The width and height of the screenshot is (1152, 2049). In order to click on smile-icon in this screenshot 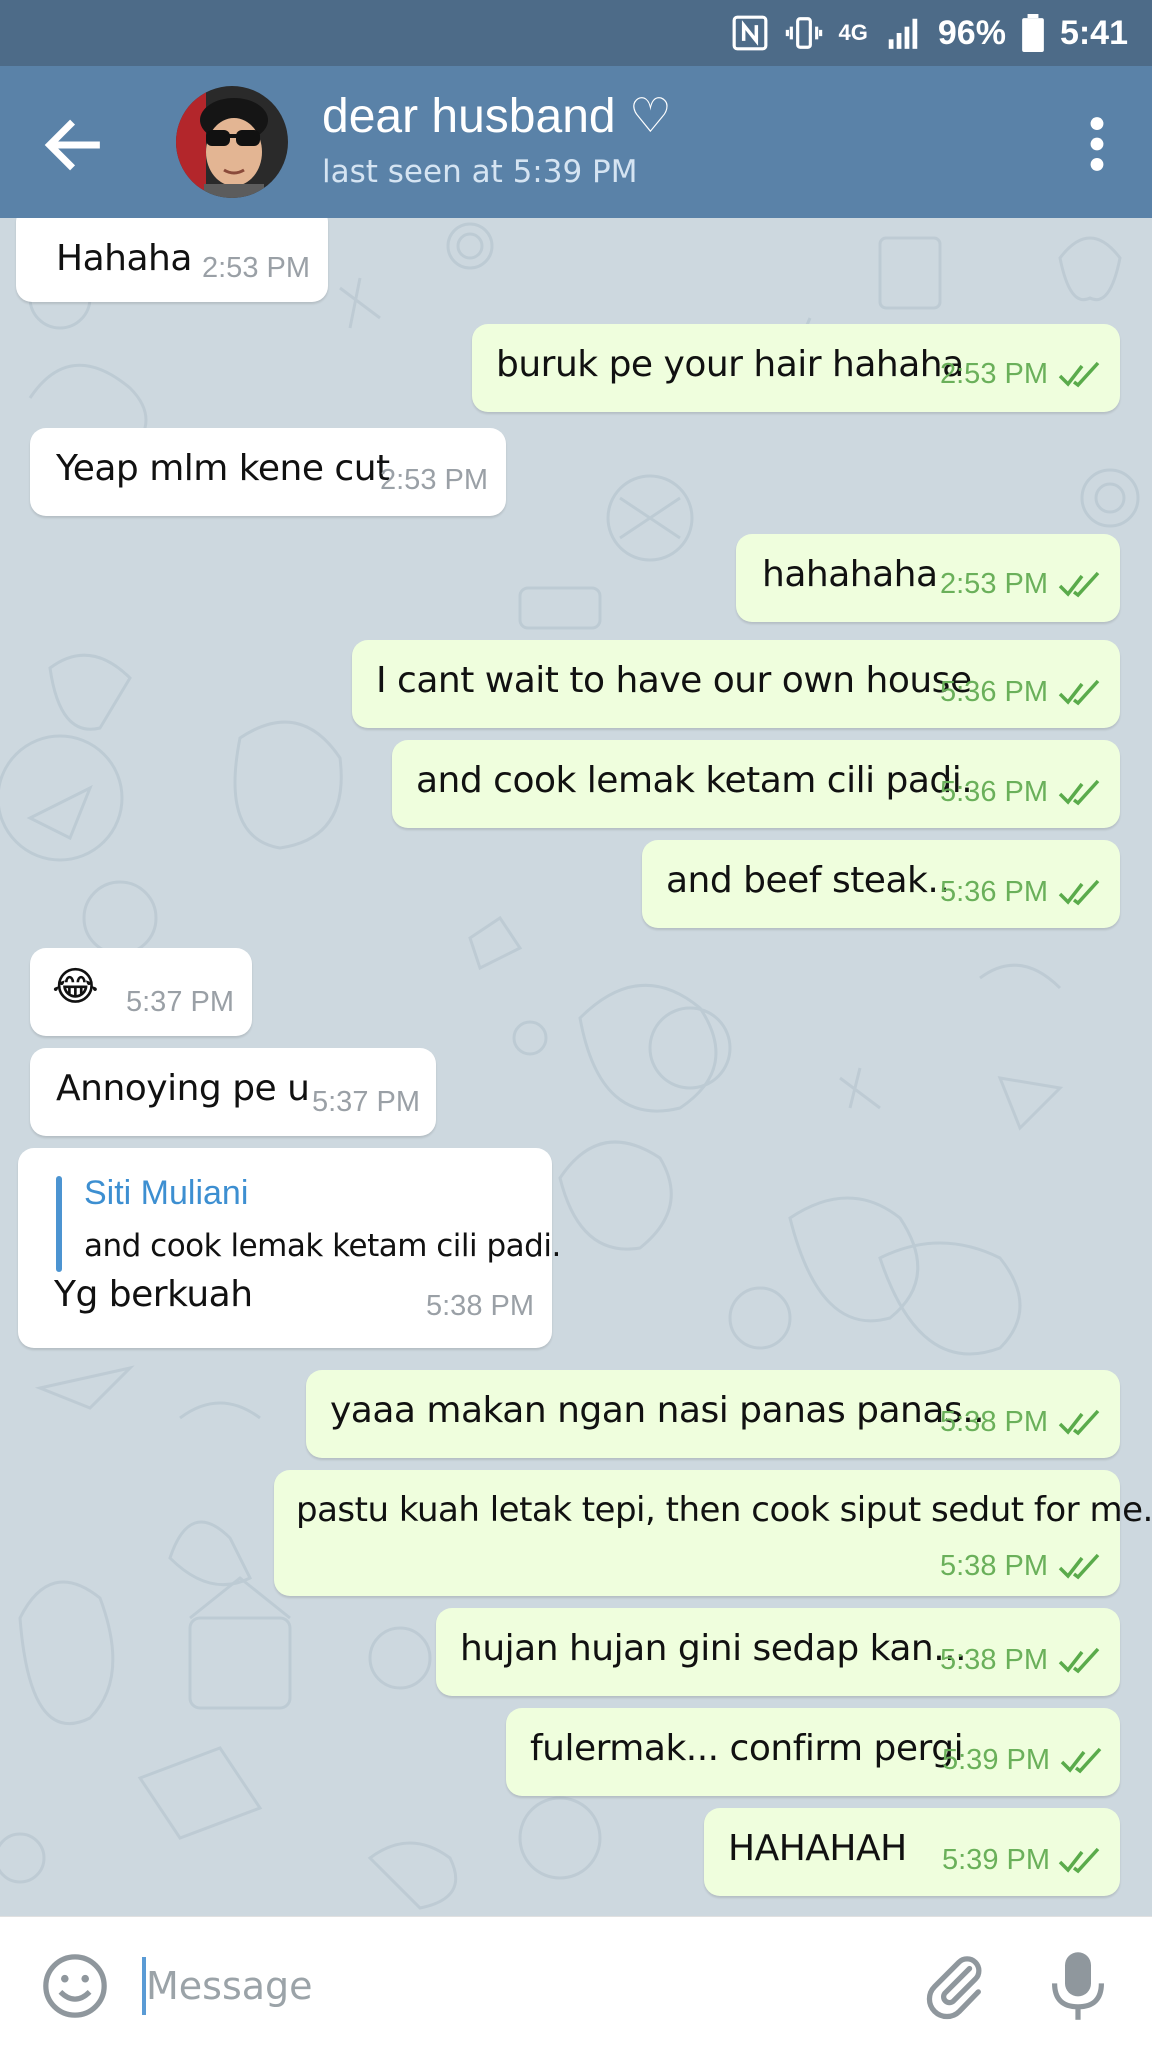, I will do `click(75, 1986)`.